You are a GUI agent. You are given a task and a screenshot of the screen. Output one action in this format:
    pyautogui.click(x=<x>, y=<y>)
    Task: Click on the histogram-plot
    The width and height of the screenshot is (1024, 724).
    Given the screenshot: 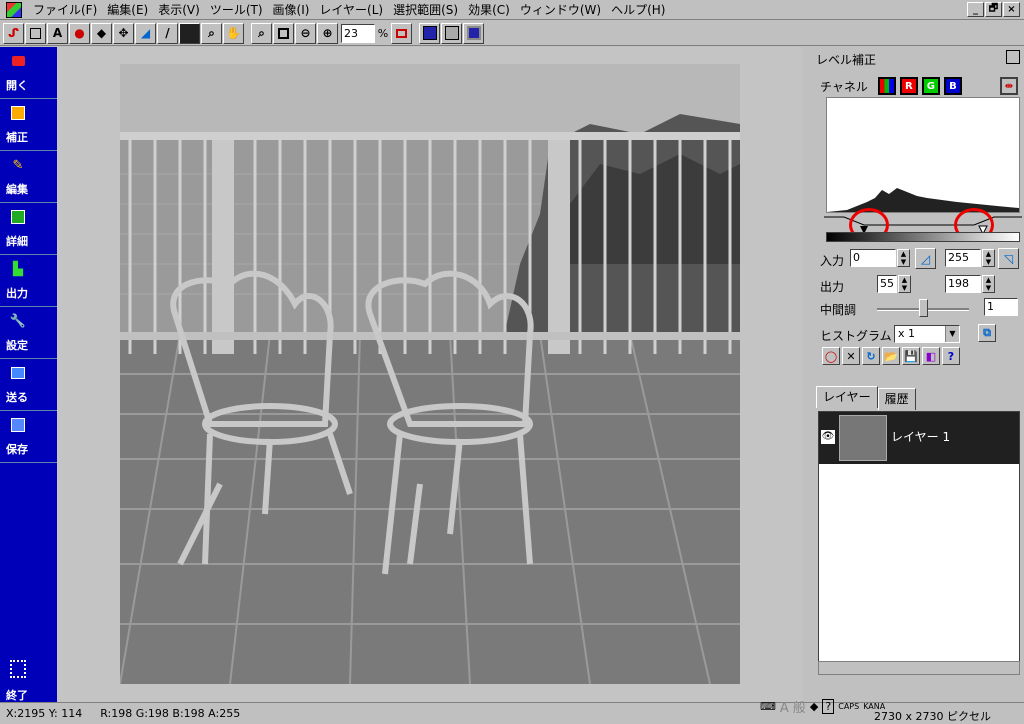 What is the action you would take?
    pyautogui.click(x=923, y=200)
    